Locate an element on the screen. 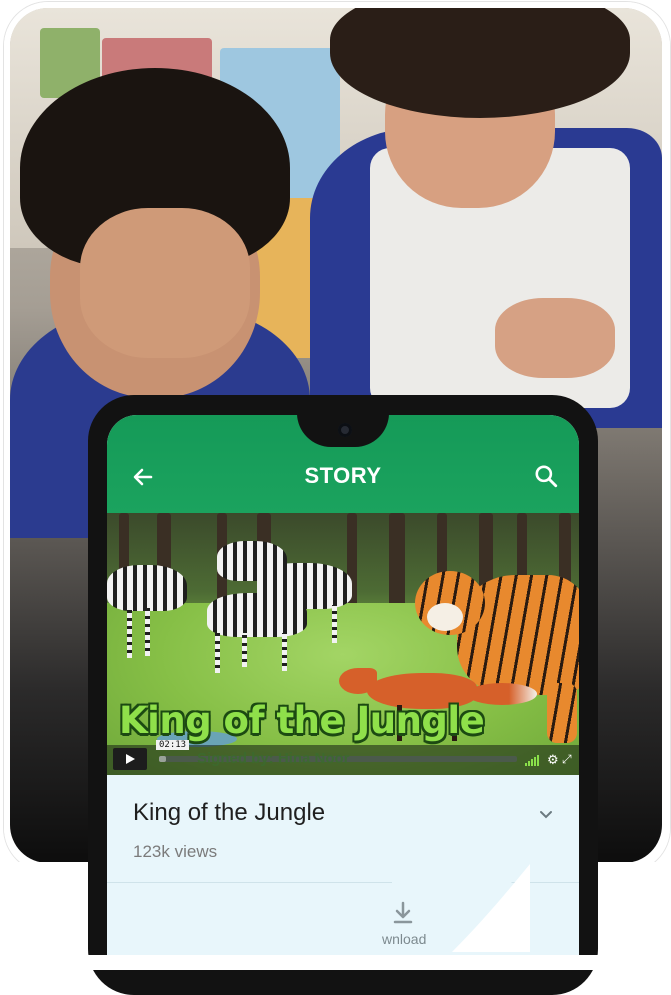 The image size is (671, 995). tiger-muzzle is located at coordinates (445, 617).